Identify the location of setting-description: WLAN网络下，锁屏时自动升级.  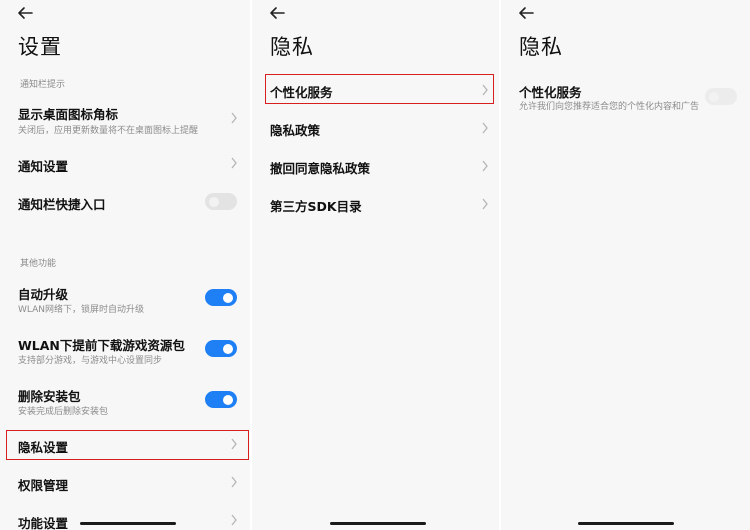
(81, 310).